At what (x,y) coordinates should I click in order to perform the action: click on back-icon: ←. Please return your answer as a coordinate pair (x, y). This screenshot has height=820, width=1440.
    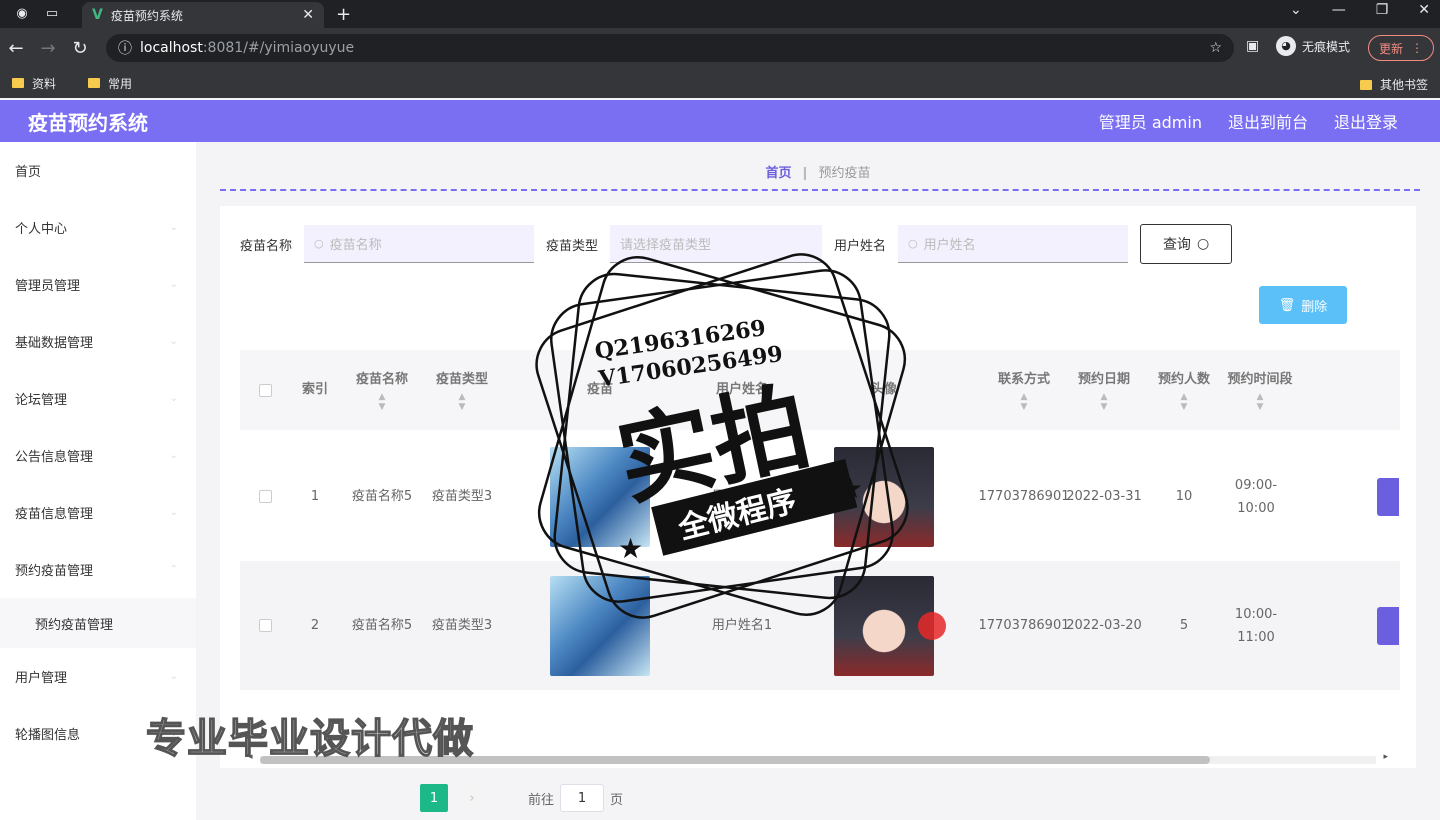
    Looking at the image, I should click on (16, 48).